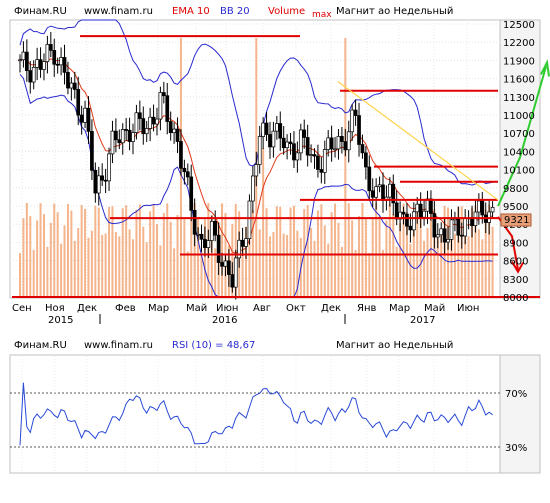  What do you see at coordinates (235, 11) in the screenshot?
I see `bb-legend: BB 20` at bounding box center [235, 11].